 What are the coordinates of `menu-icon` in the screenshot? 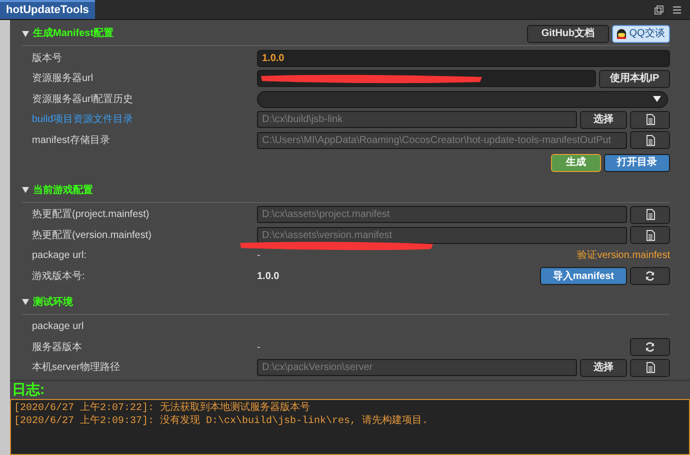 It's located at (677, 9).